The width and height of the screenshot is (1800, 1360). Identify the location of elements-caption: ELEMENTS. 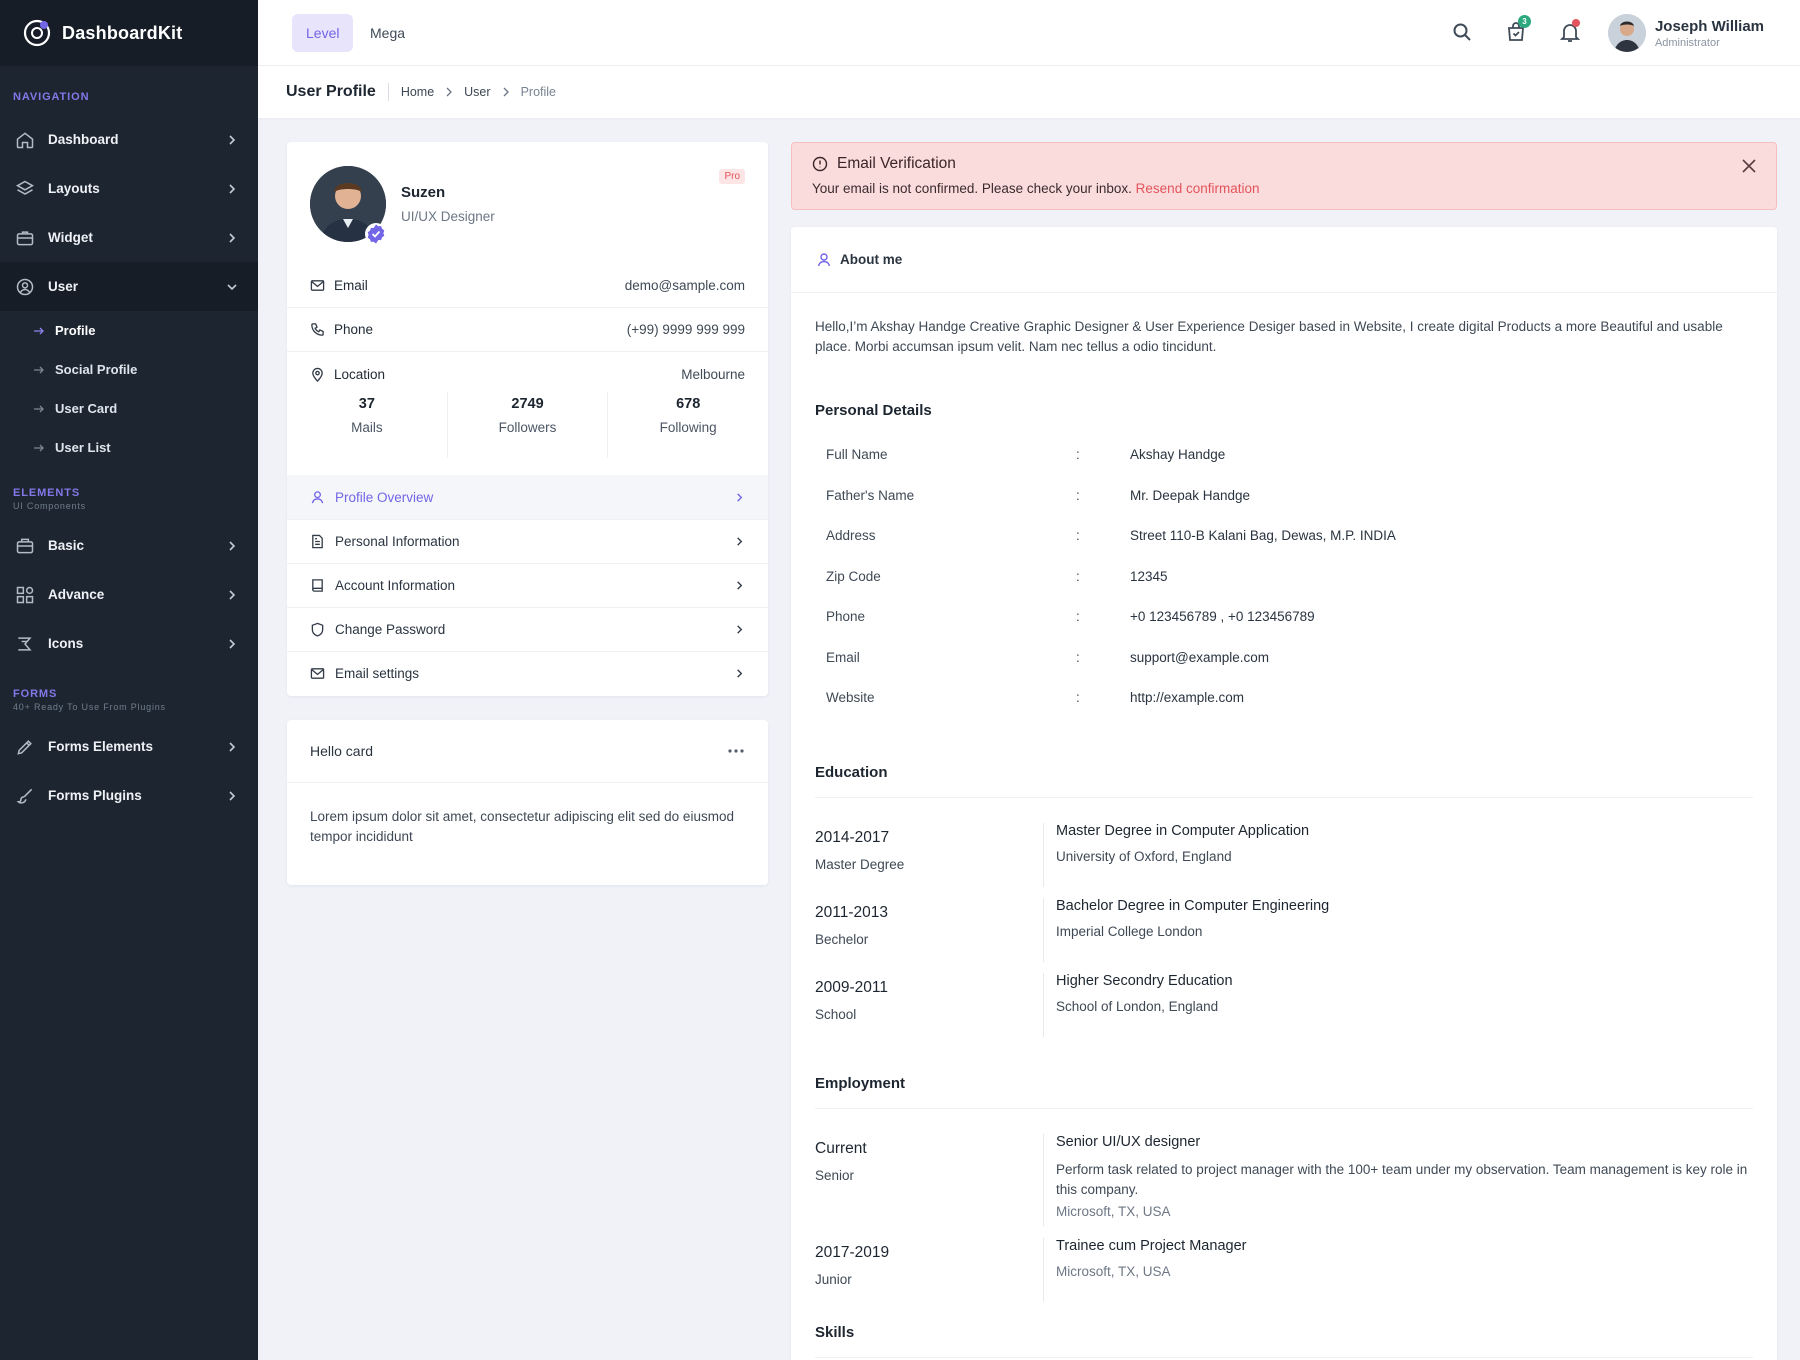
(47, 493).